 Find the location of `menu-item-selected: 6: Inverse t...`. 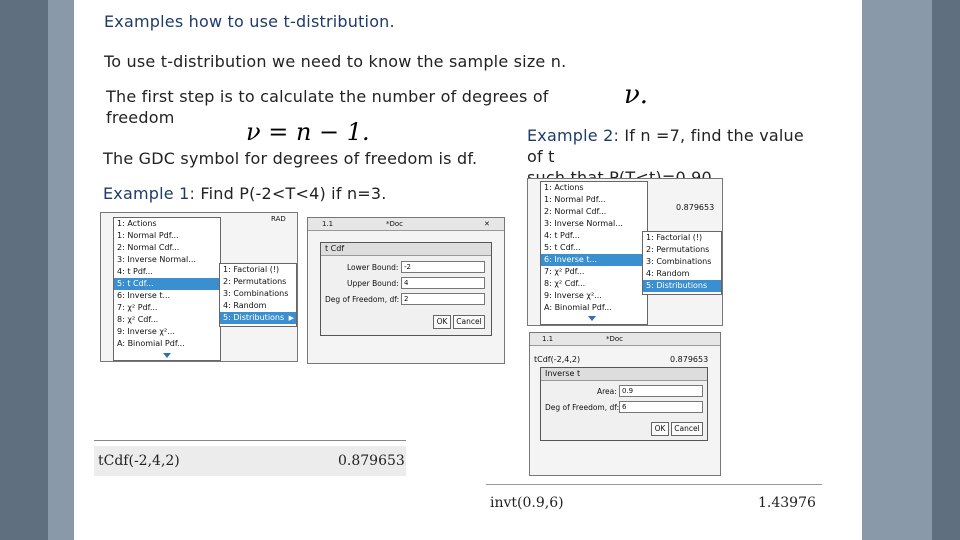

menu-item-selected: 6: Inverse t... is located at coordinates (594, 260).